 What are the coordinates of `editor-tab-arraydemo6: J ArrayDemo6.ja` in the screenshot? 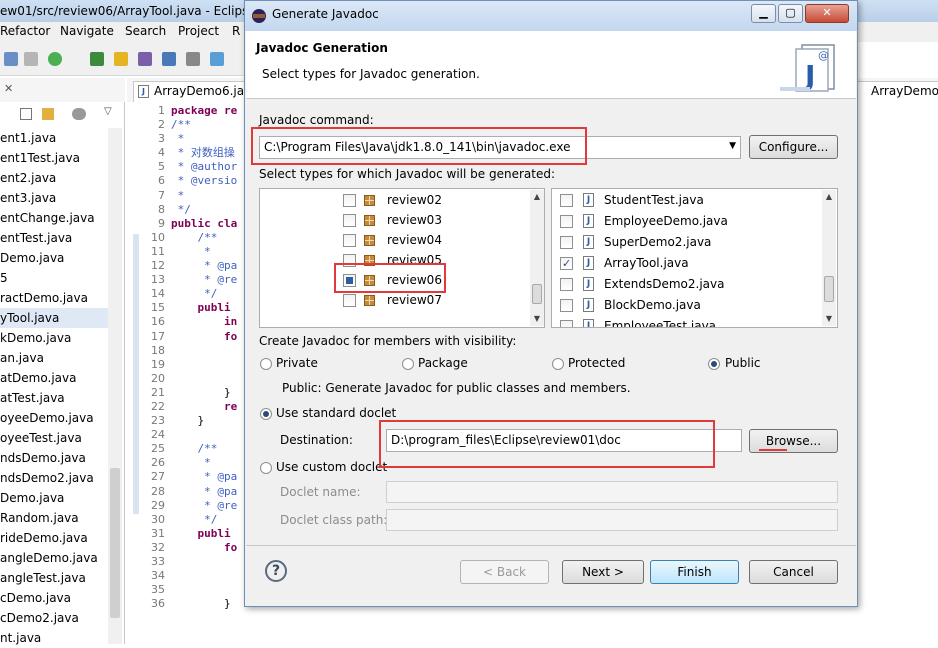 It's located at (189, 91).